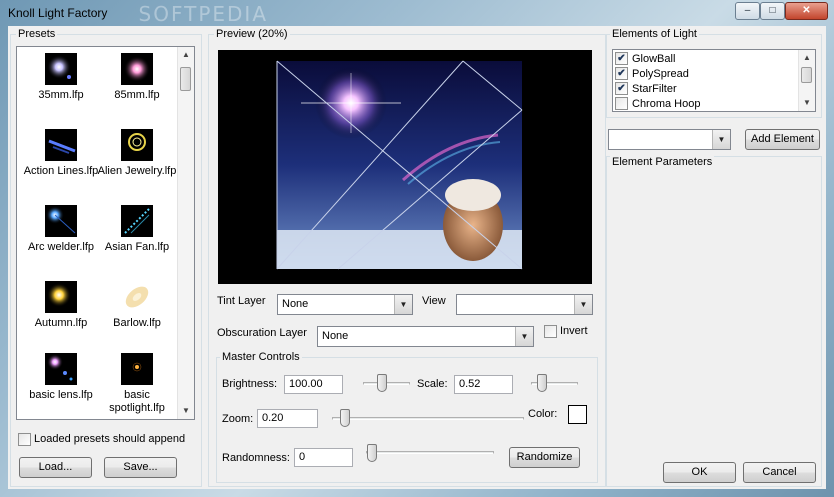  Describe the element at coordinates (666, 104) in the screenshot. I see `element-label: Chroma Hoop` at that location.